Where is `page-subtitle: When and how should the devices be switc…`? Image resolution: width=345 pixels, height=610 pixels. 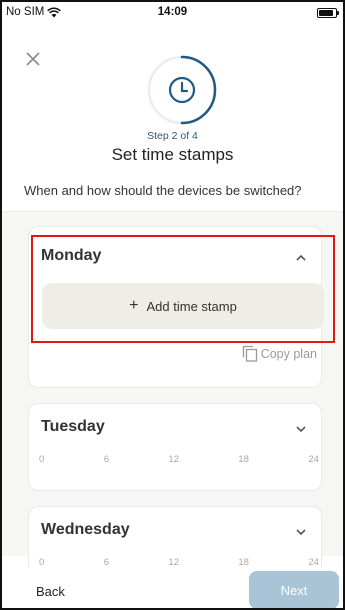 page-subtitle: When and how should the devices be switc… is located at coordinates (163, 190).